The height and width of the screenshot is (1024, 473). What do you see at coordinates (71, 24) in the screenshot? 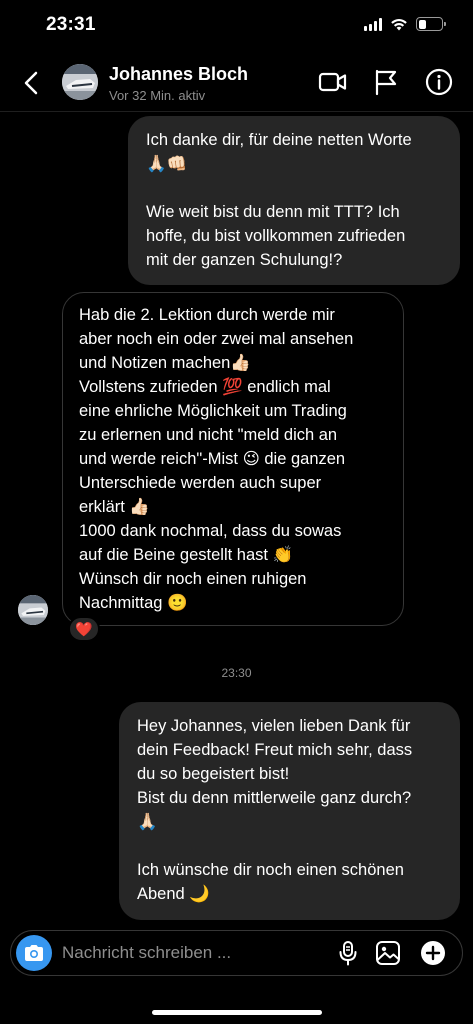
I see `status-time: 23:31` at bounding box center [71, 24].